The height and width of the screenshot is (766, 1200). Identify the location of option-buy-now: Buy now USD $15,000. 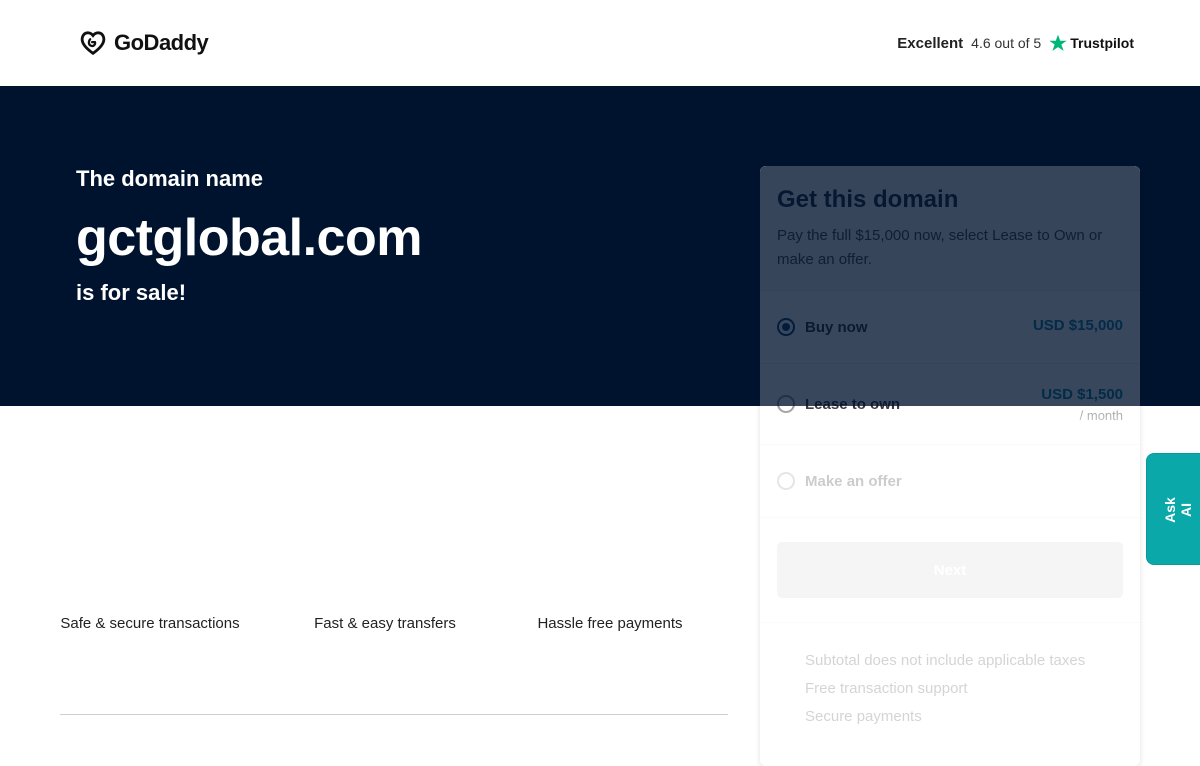
(950, 327).